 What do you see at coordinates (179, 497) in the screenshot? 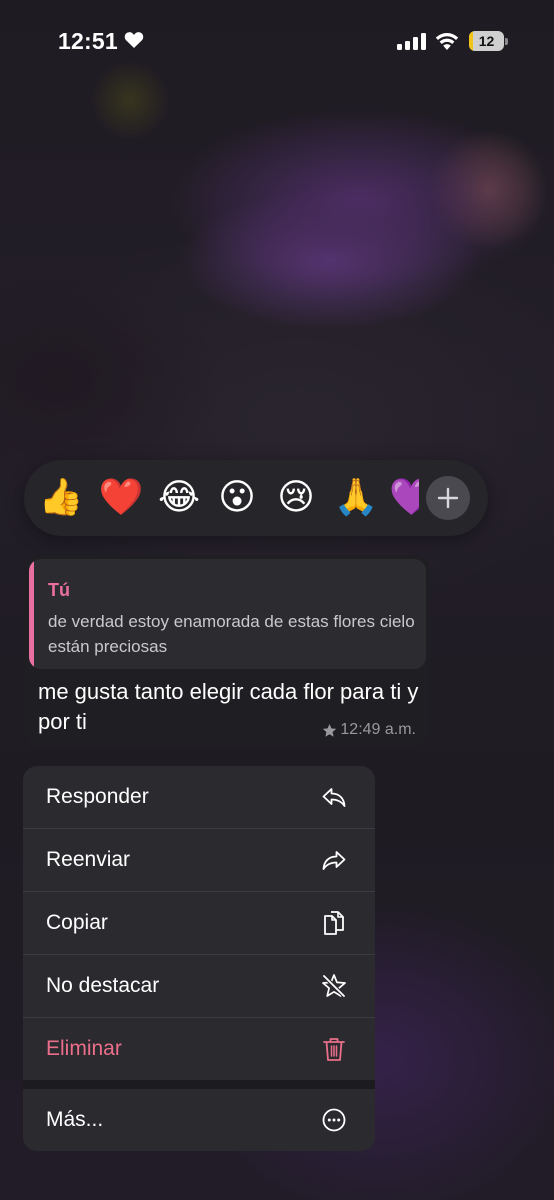
I see `reaction-laughing: 😂` at bounding box center [179, 497].